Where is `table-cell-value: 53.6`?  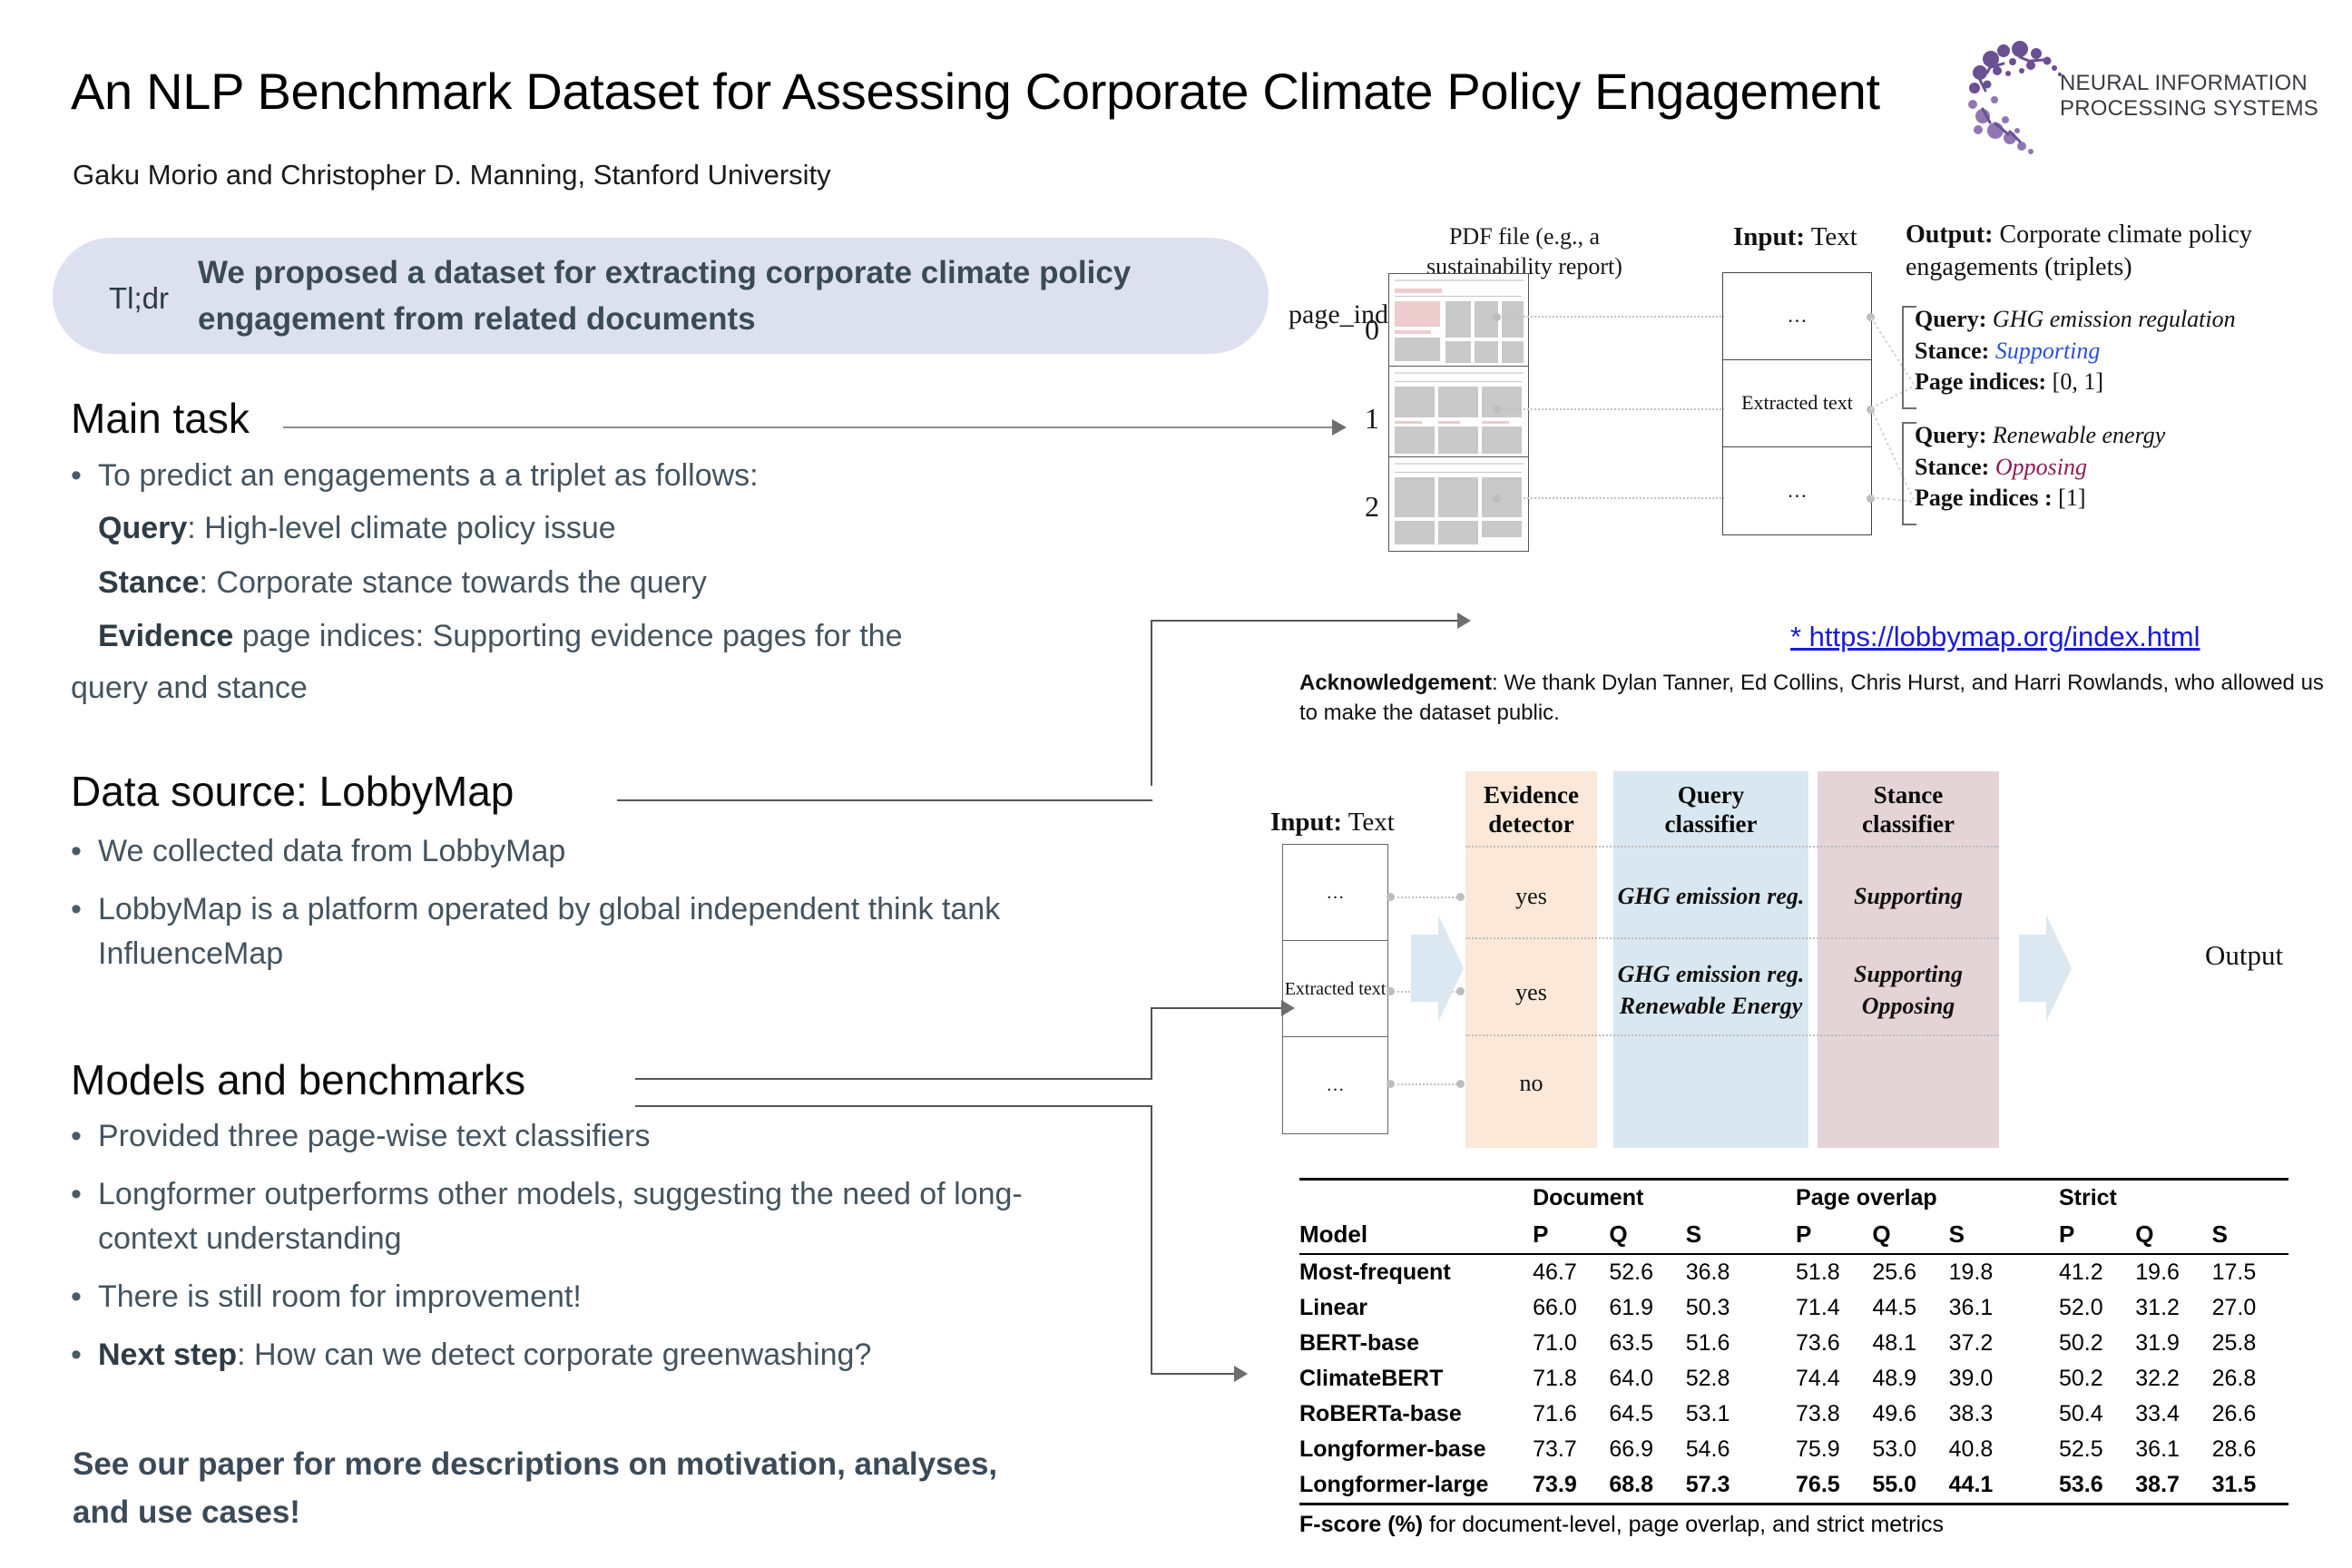 table-cell-value: 53.6 is located at coordinates (2097, 1486).